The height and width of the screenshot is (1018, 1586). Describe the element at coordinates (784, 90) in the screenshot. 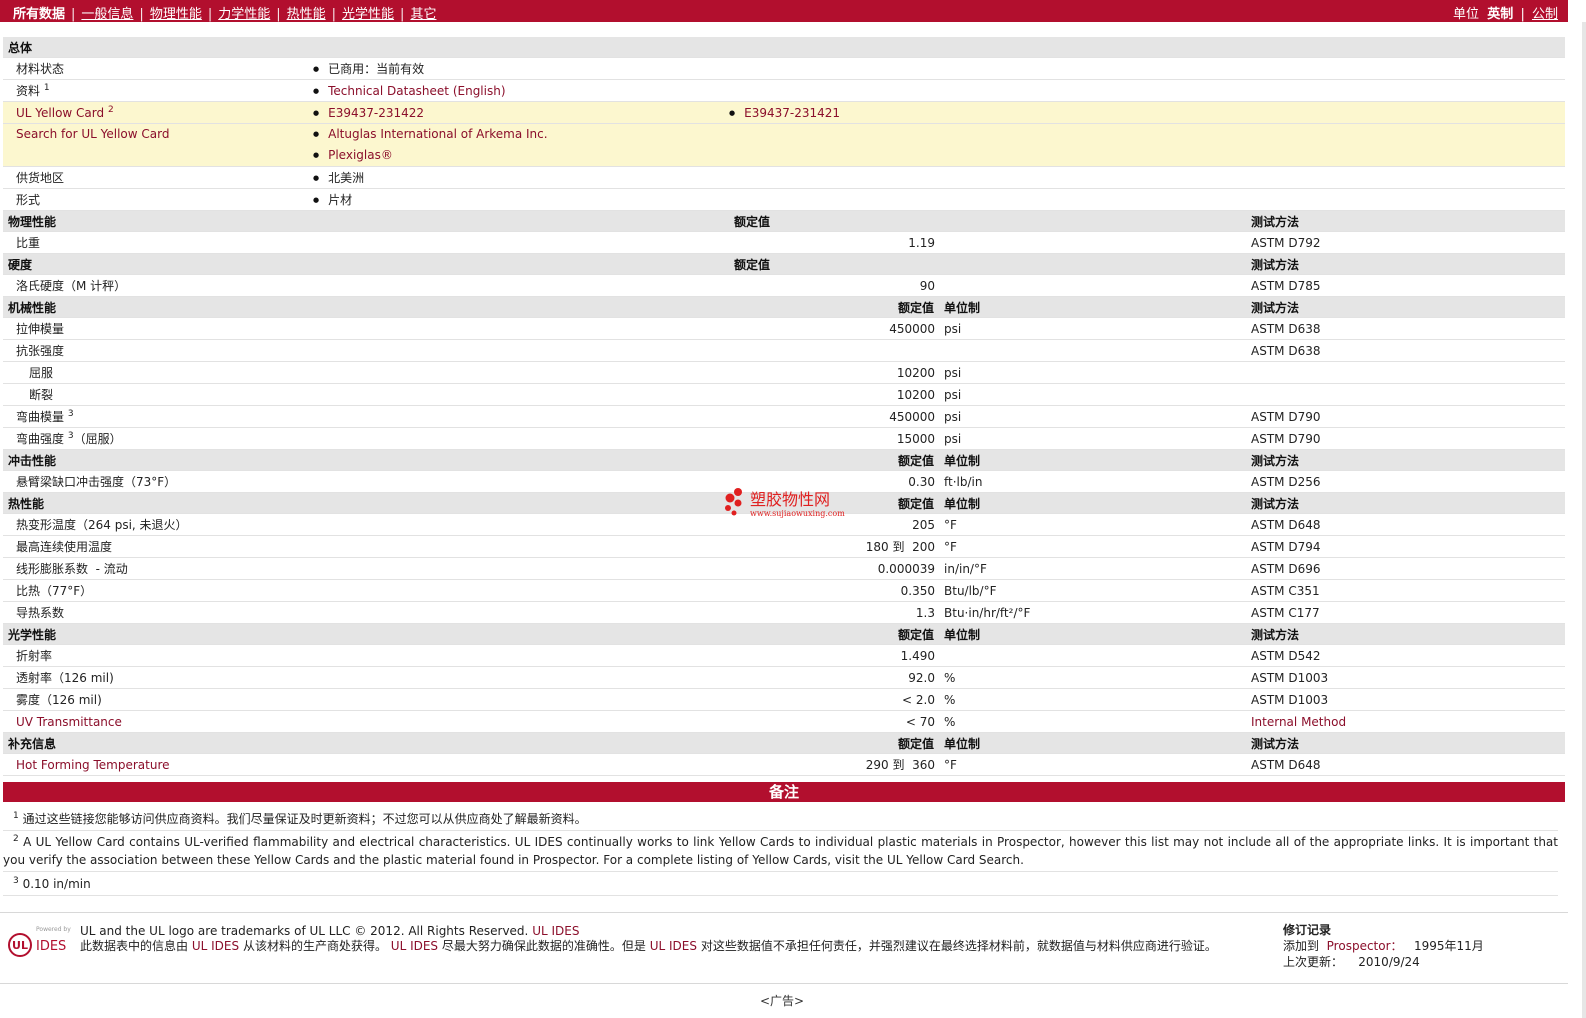

I see `row-documents: 资料 1 Technical Datasheet (English)` at that location.